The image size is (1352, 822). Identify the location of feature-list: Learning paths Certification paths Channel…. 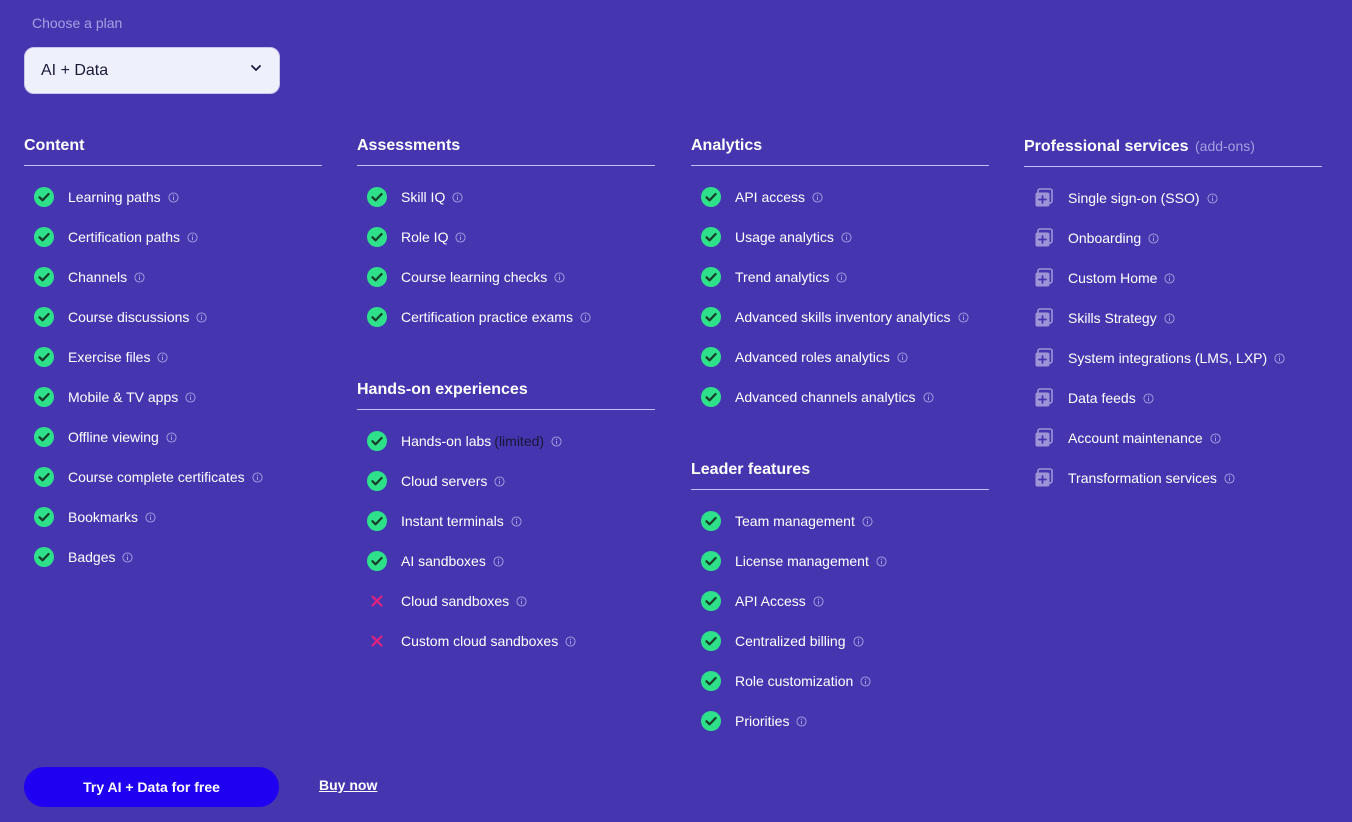
(173, 371).